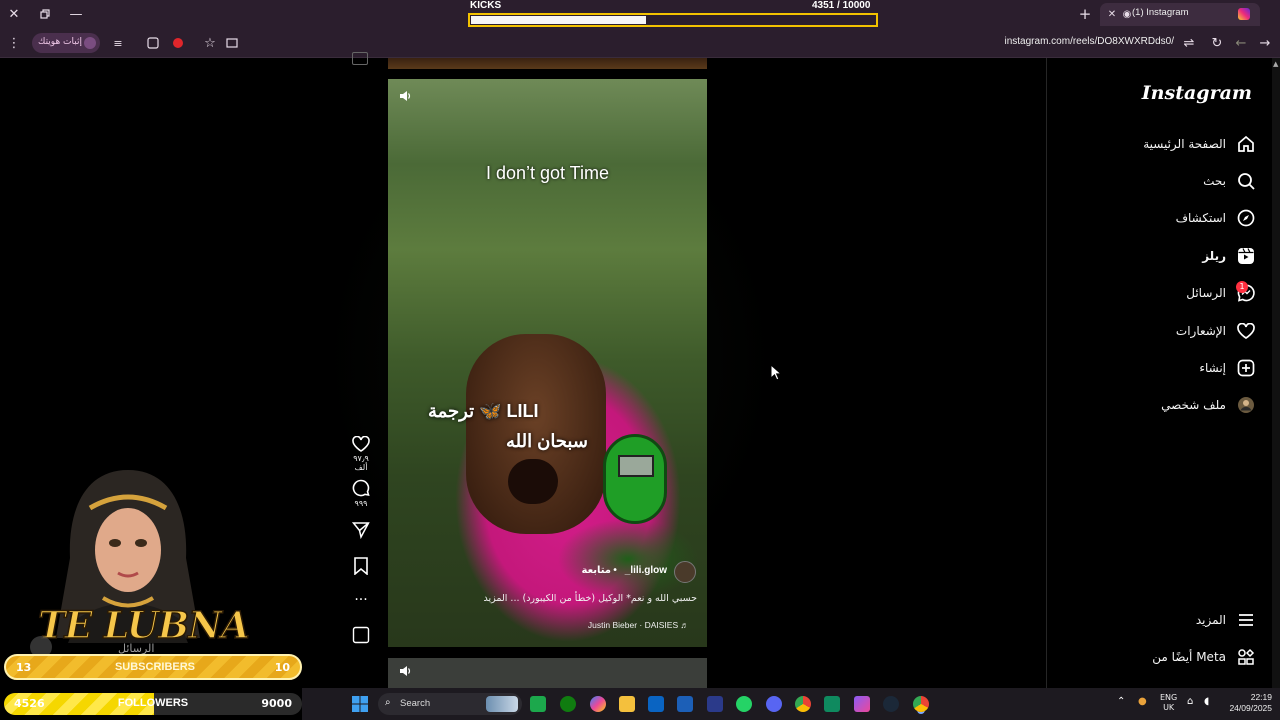 This screenshot has height=720, width=1280. I want to click on sound-on-icon, so click(405, 96).